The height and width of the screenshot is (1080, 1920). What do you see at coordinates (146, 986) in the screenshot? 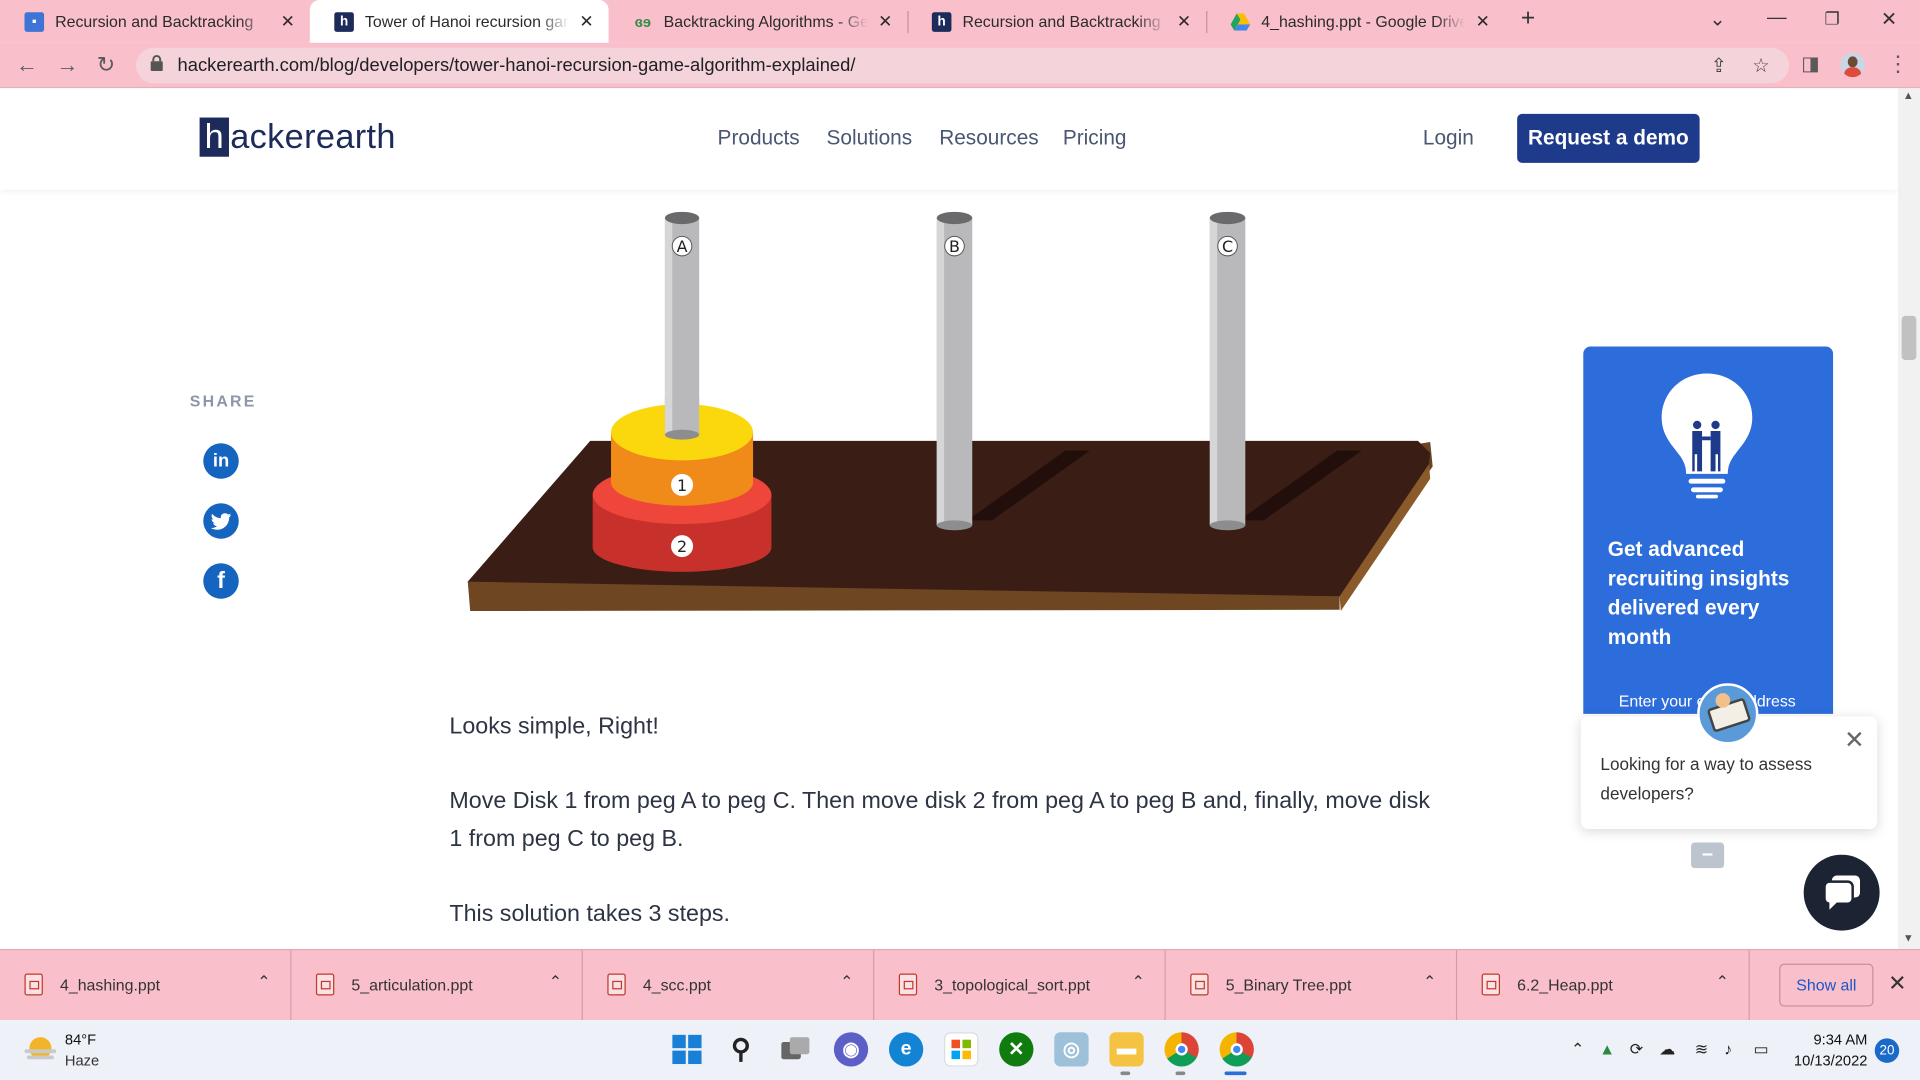
I see `download-item: 4_hashing.ppt ⌃` at bounding box center [146, 986].